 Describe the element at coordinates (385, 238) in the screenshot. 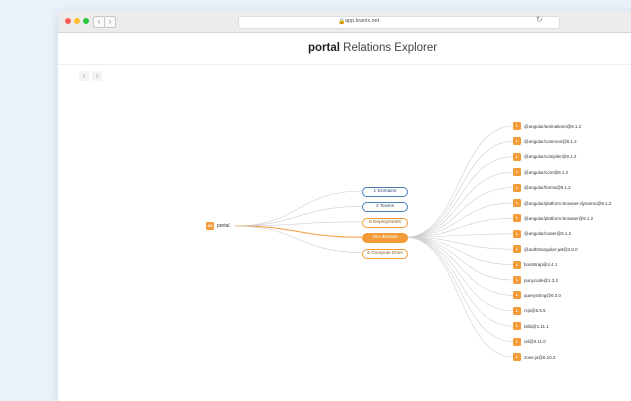

I see `category-node: 18 Libraries` at that location.